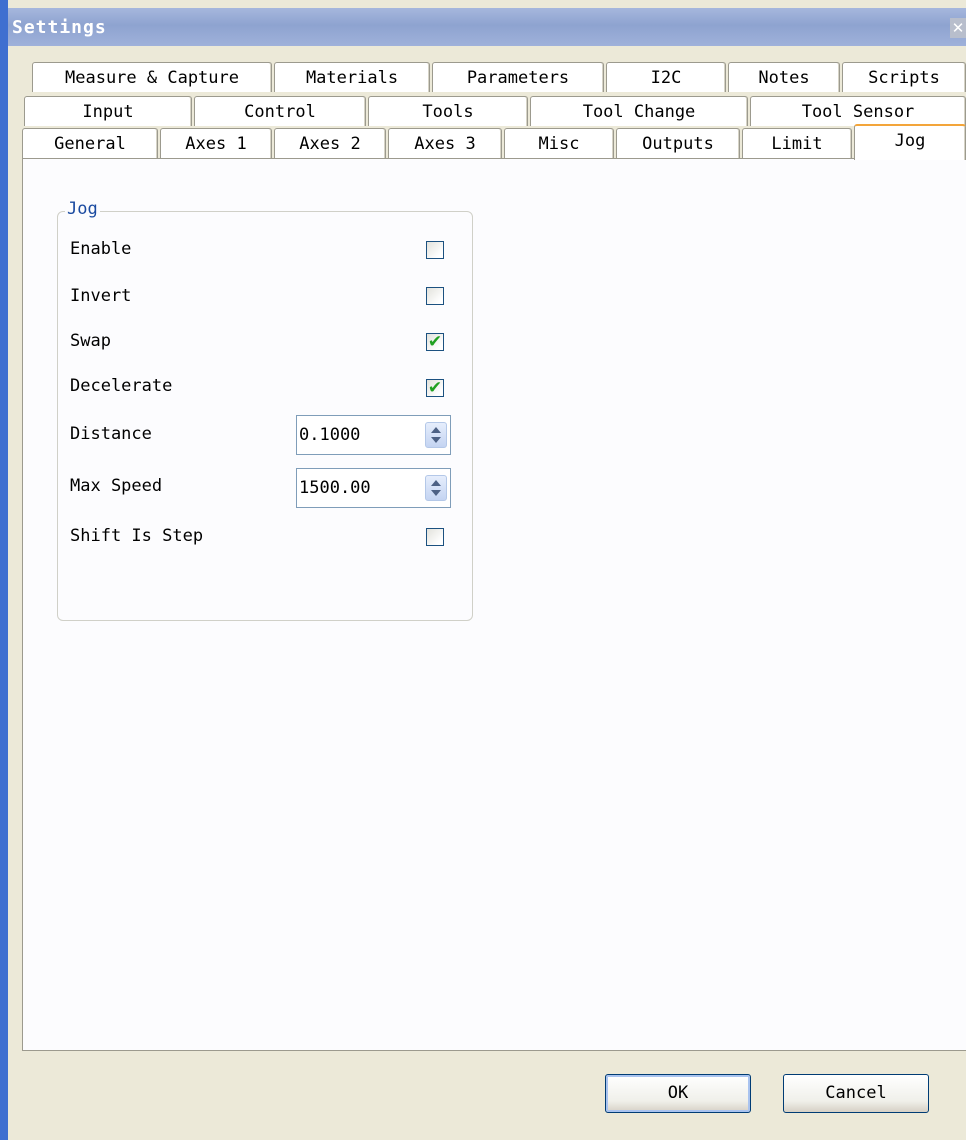  Describe the element at coordinates (666, 77) in the screenshot. I see `tab-i2c: I2C` at that location.